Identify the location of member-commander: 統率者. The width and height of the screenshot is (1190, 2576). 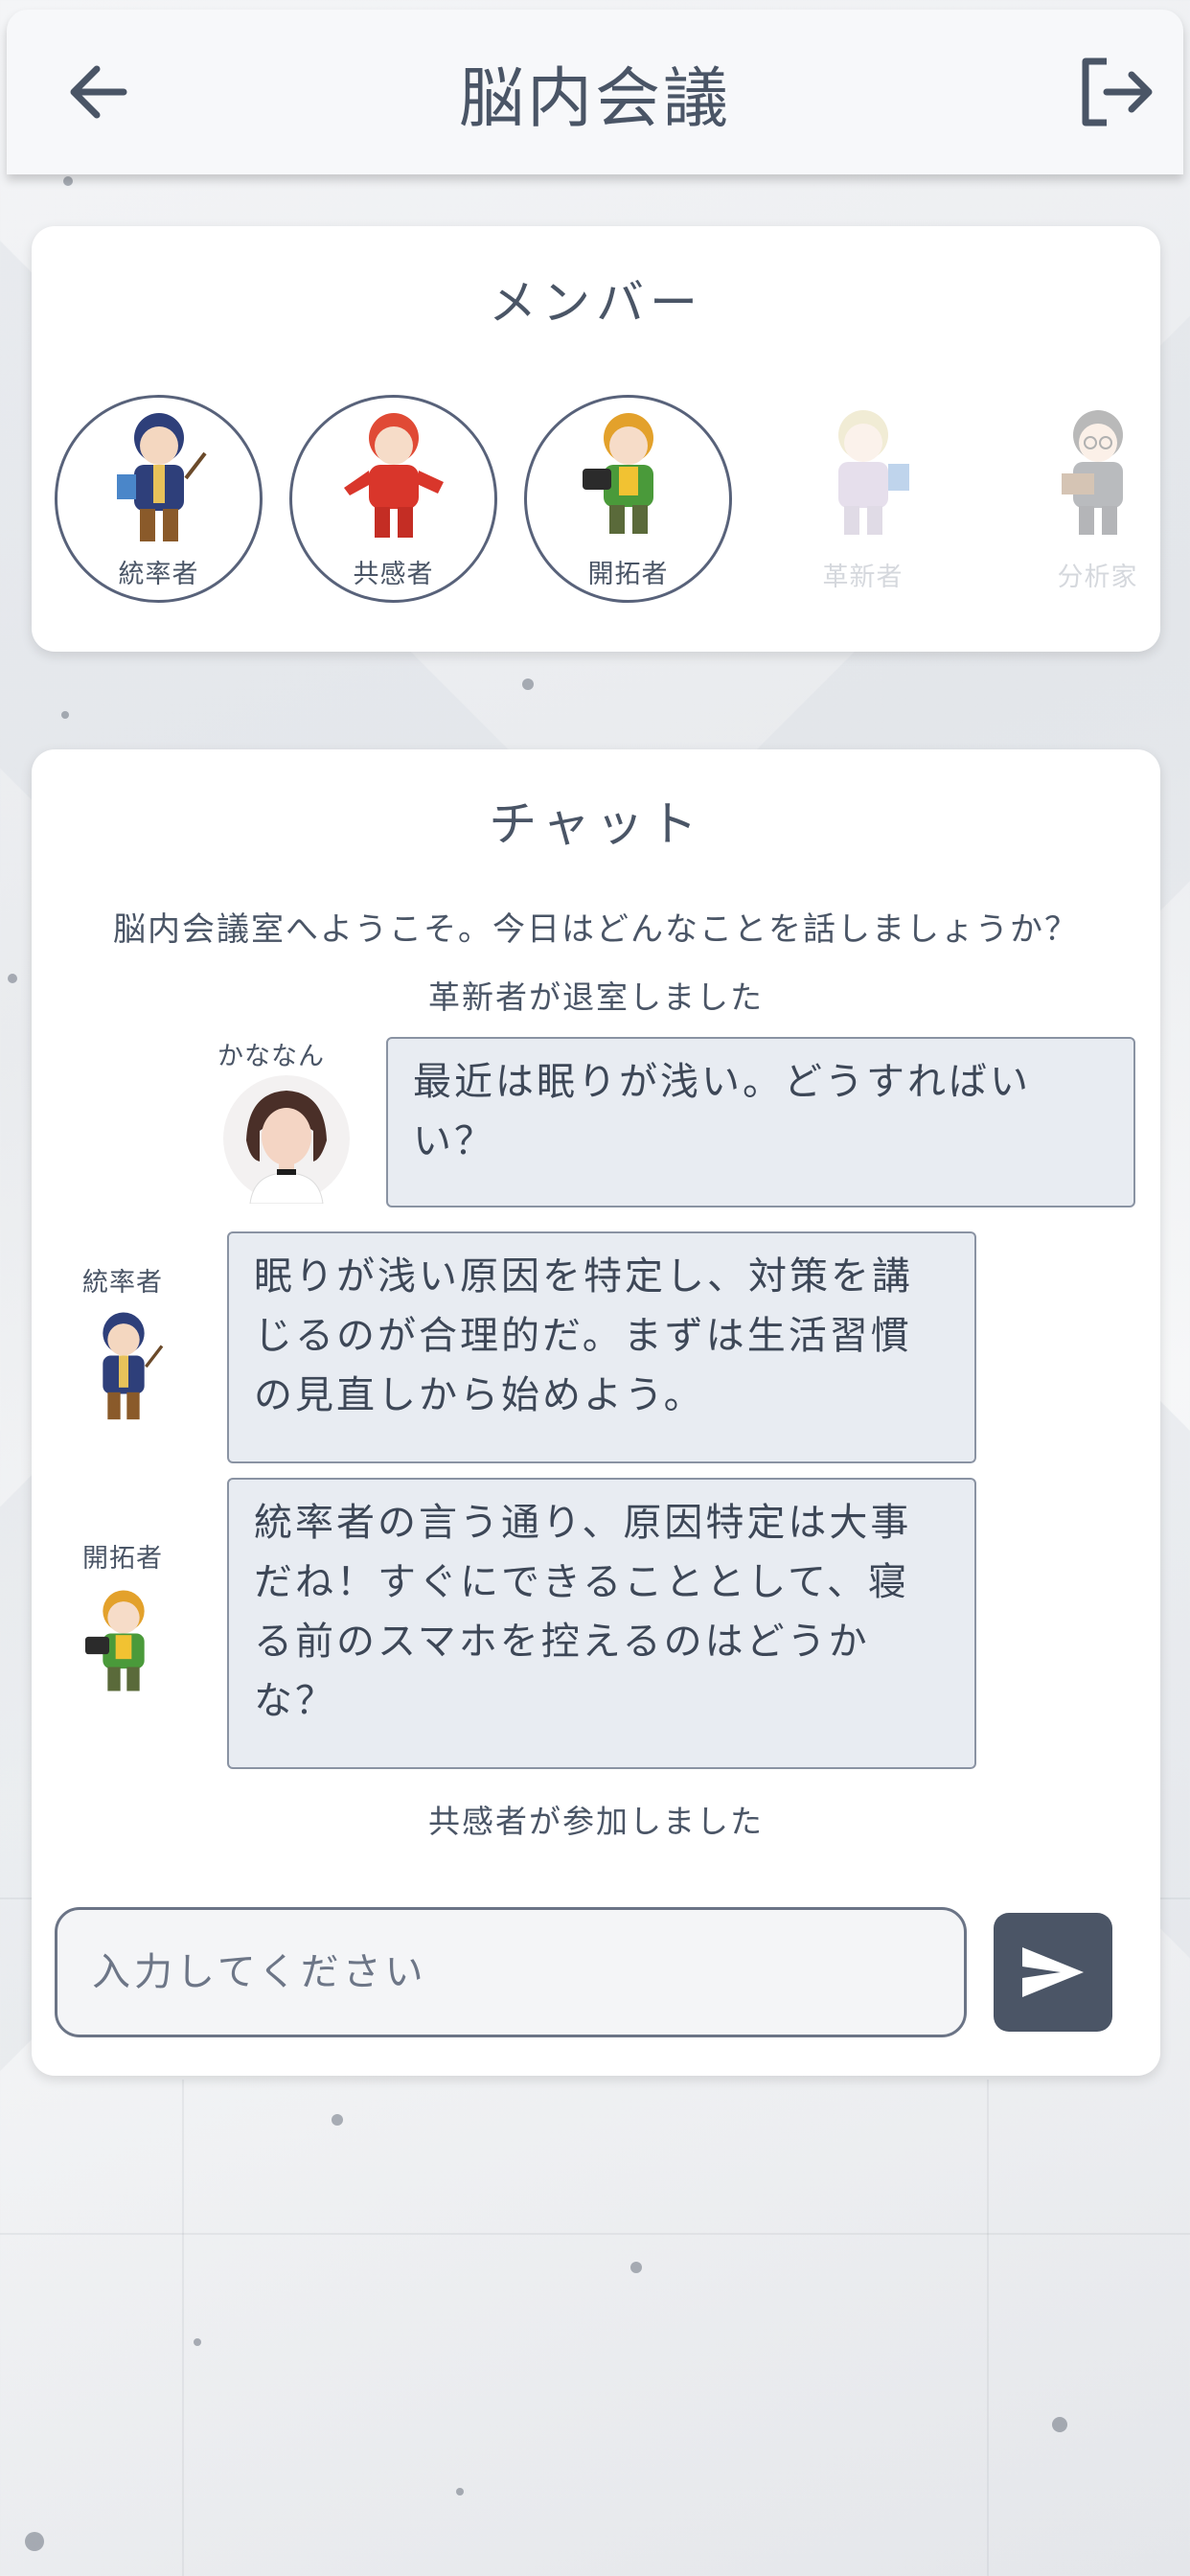
(159, 499).